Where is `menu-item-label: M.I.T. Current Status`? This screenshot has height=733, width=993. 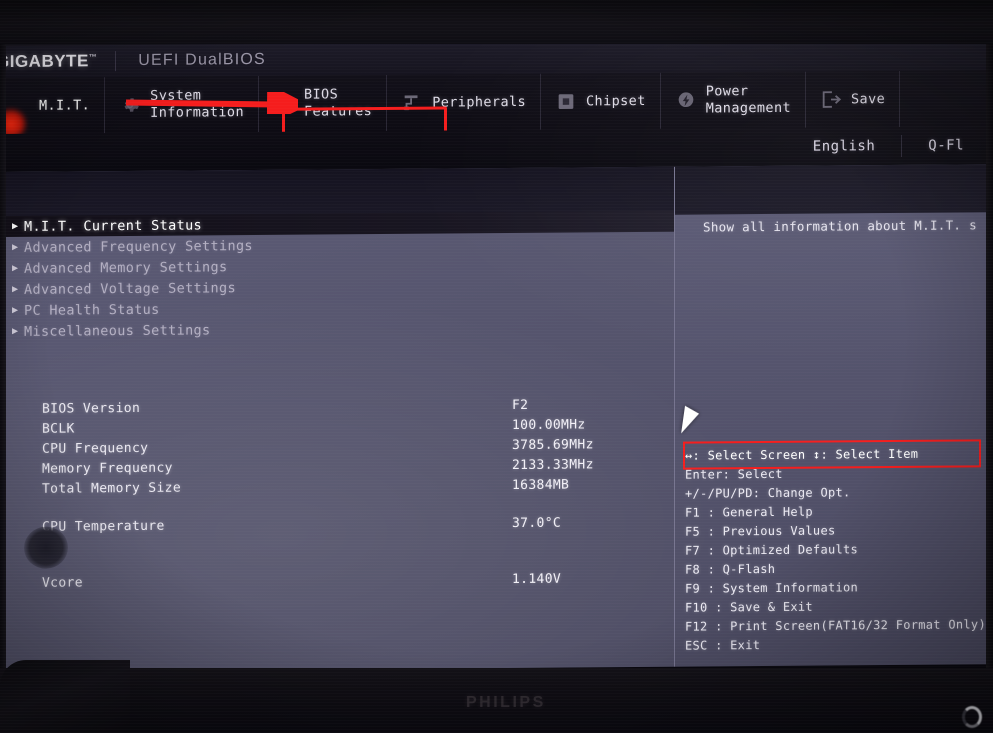
menu-item-label: M.I.T. Current Status is located at coordinates (113, 225).